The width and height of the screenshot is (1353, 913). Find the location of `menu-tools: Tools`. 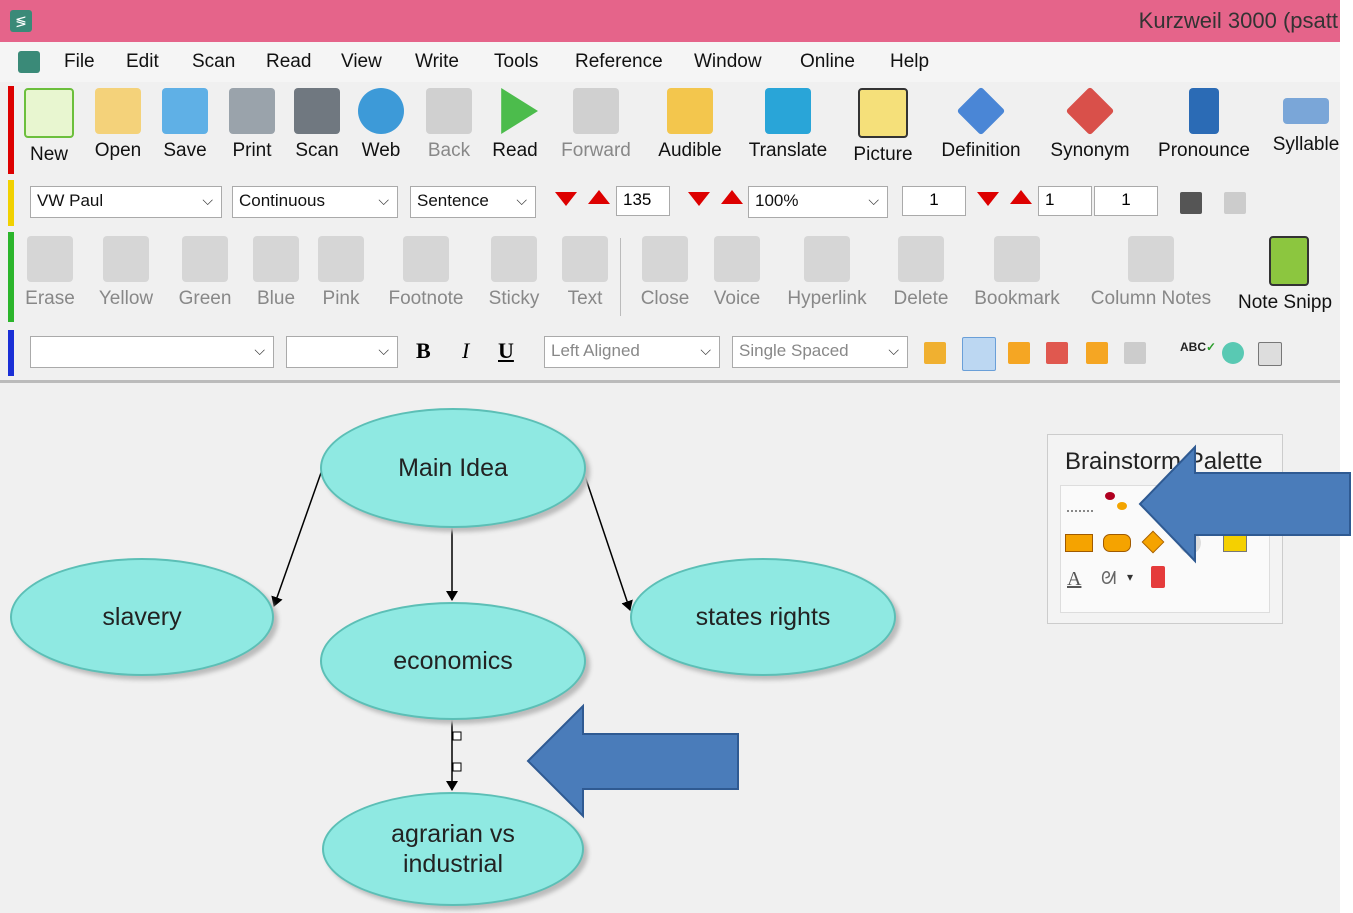

menu-tools: Tools is located at coordinates (516, 62).